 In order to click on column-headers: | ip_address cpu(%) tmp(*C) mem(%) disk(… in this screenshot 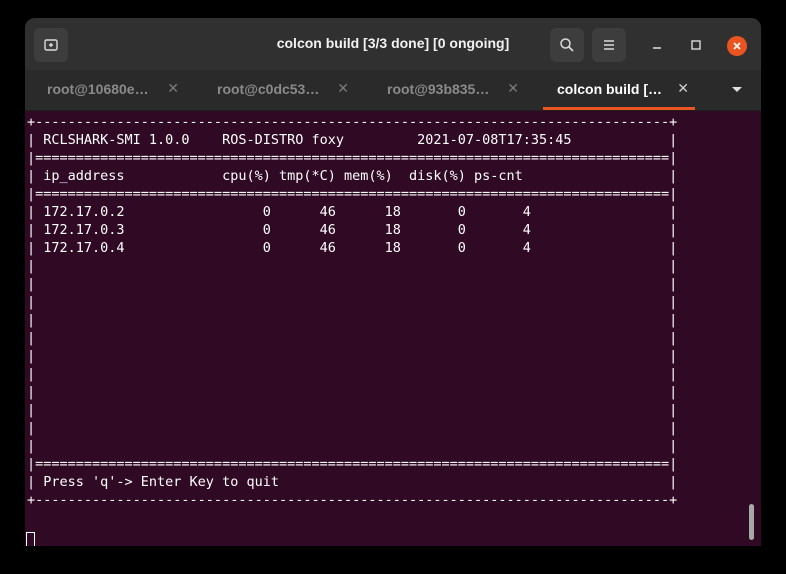, I will do `click(352, 176)`.